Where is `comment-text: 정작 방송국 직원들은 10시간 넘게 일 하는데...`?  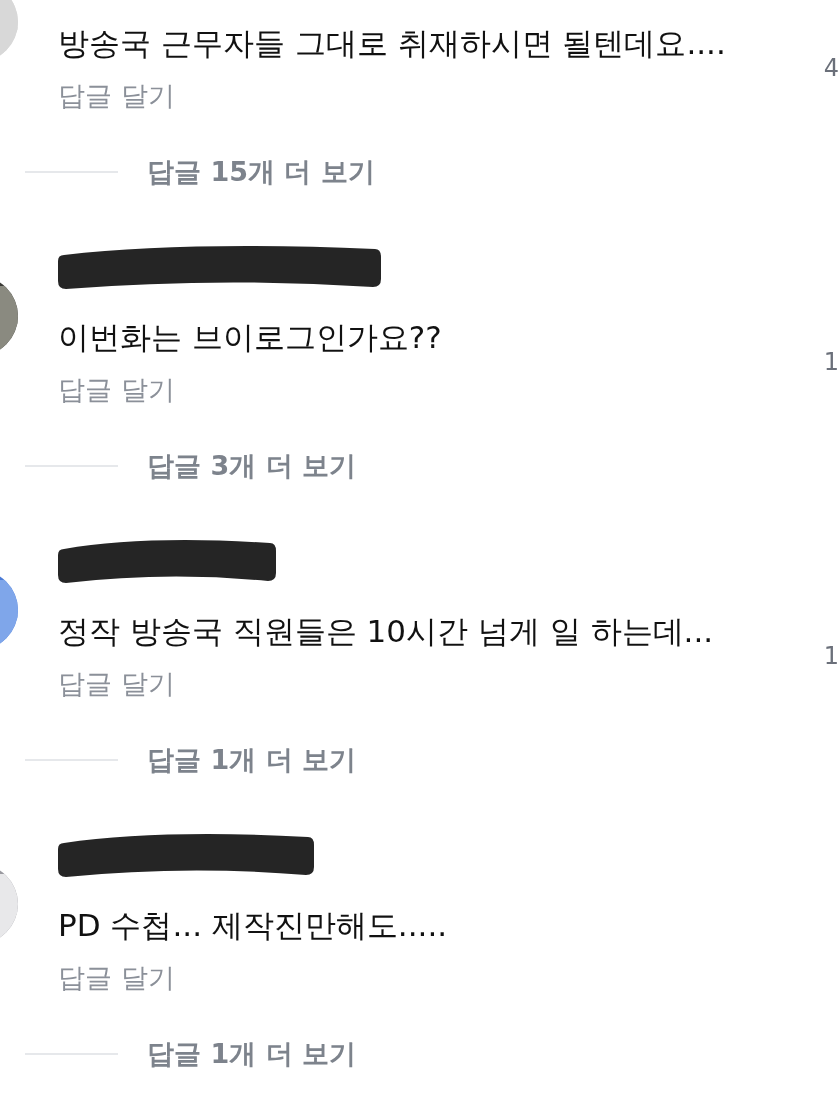 comment-text: 정작 방송국 직원들은 10시간 넘게 일 하는데... is located at coordinates (386, 631).